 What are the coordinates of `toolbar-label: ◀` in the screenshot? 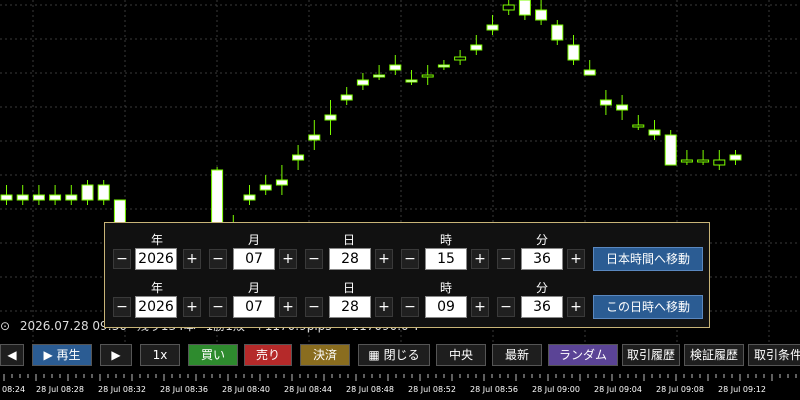 It's located at (12, 355).